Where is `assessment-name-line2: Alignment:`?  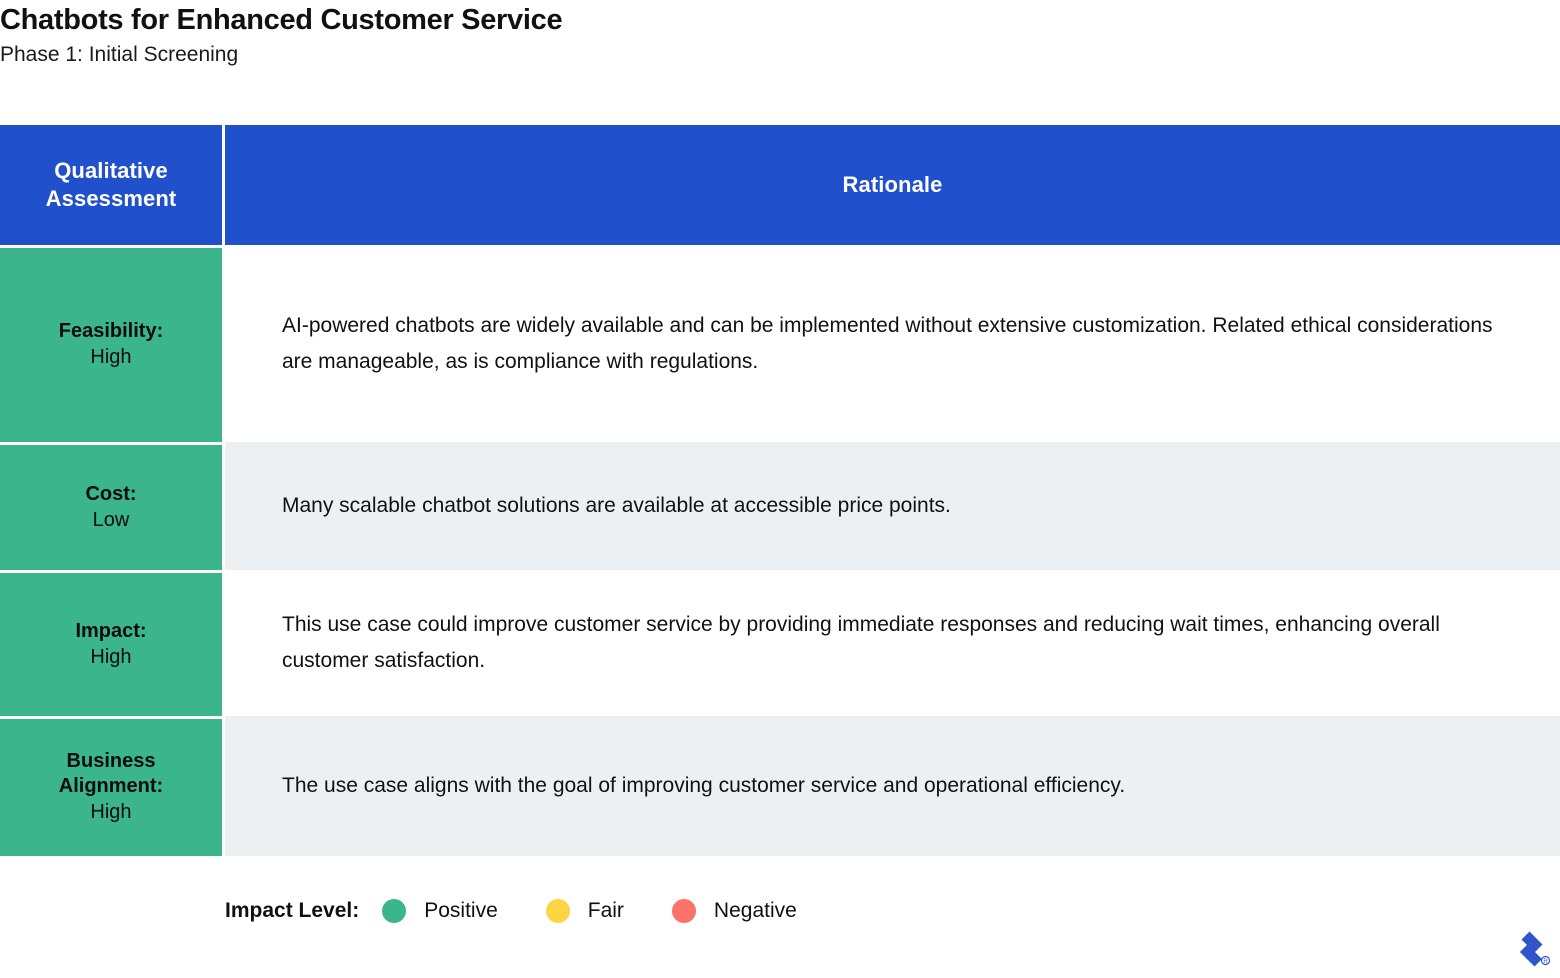 assessment-name-line2: Alignment: is located at coordinates (111, 786).